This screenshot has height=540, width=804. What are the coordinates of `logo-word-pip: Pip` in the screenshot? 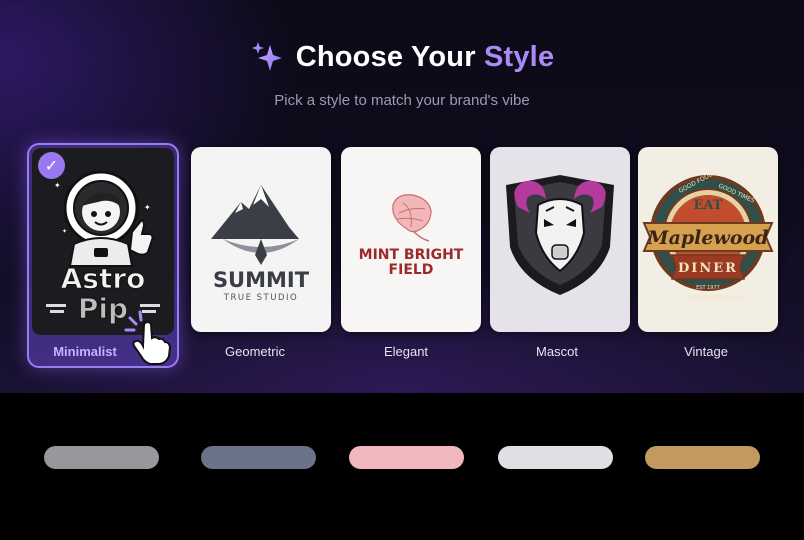 It's located at (103, 308).